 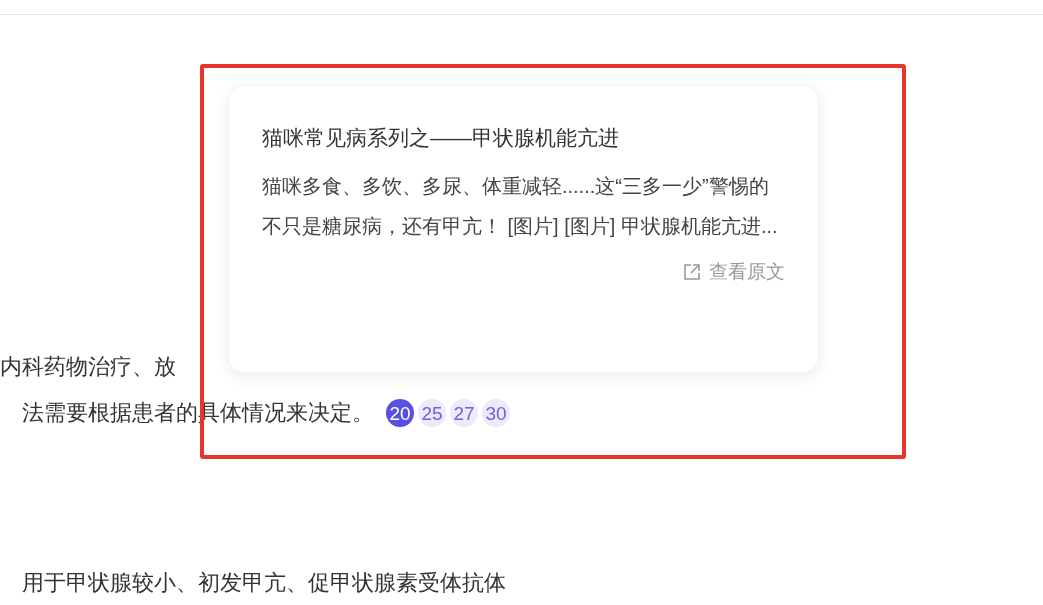 What do you see at coordinates (432, 413) in the screenshot?
I see `citation-badge: 25` at bounding box center [432, 413].